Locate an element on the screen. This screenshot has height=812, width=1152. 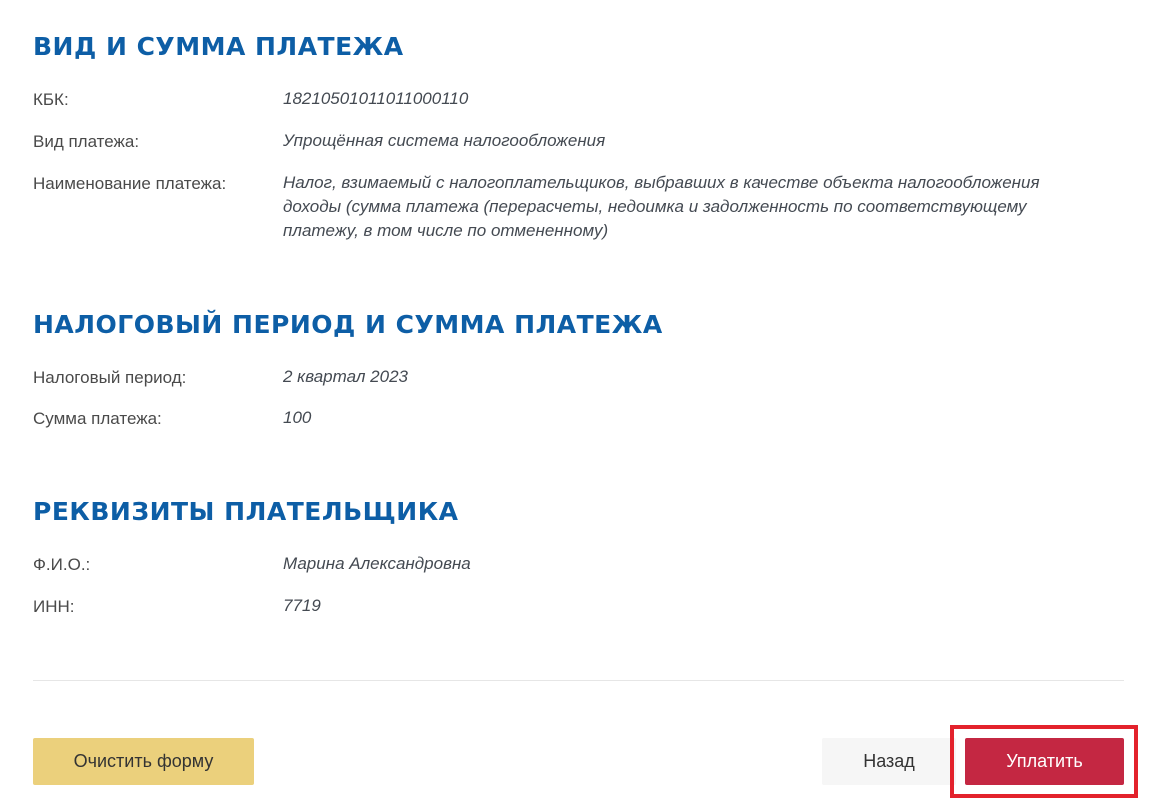
tax-period-label: Налоговый период: is located at coordinates (110, 377).